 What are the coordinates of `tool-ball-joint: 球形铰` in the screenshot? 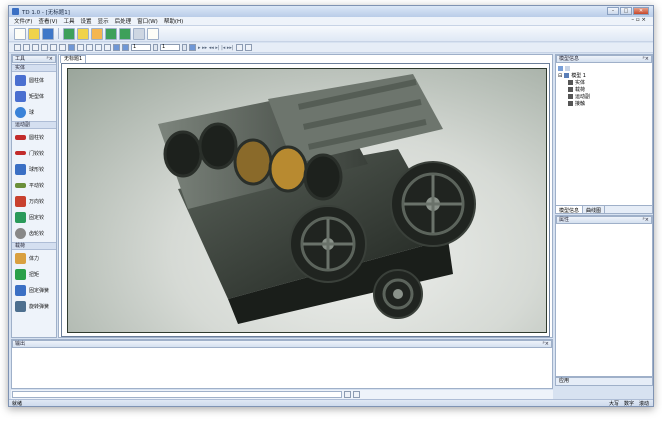 It's located at (34, 169).